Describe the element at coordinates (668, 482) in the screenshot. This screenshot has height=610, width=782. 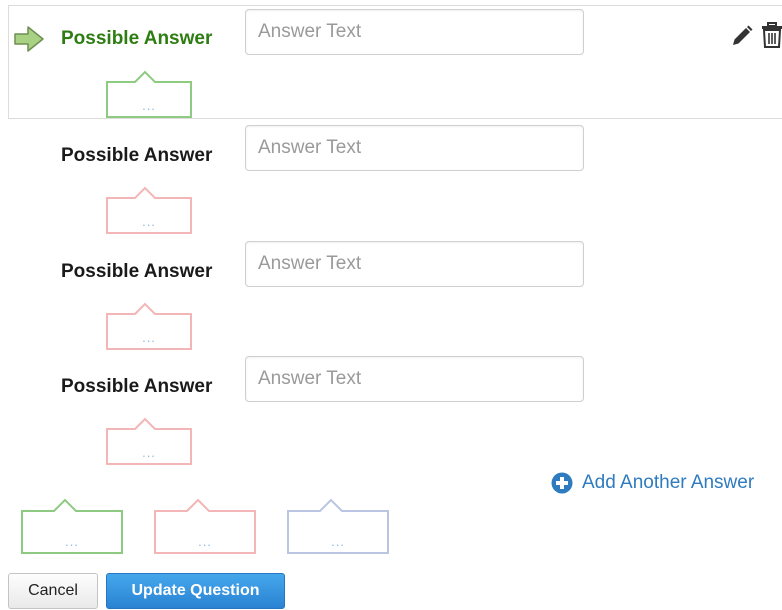
I see `add-answer-label: Add Another Answer` at that location.